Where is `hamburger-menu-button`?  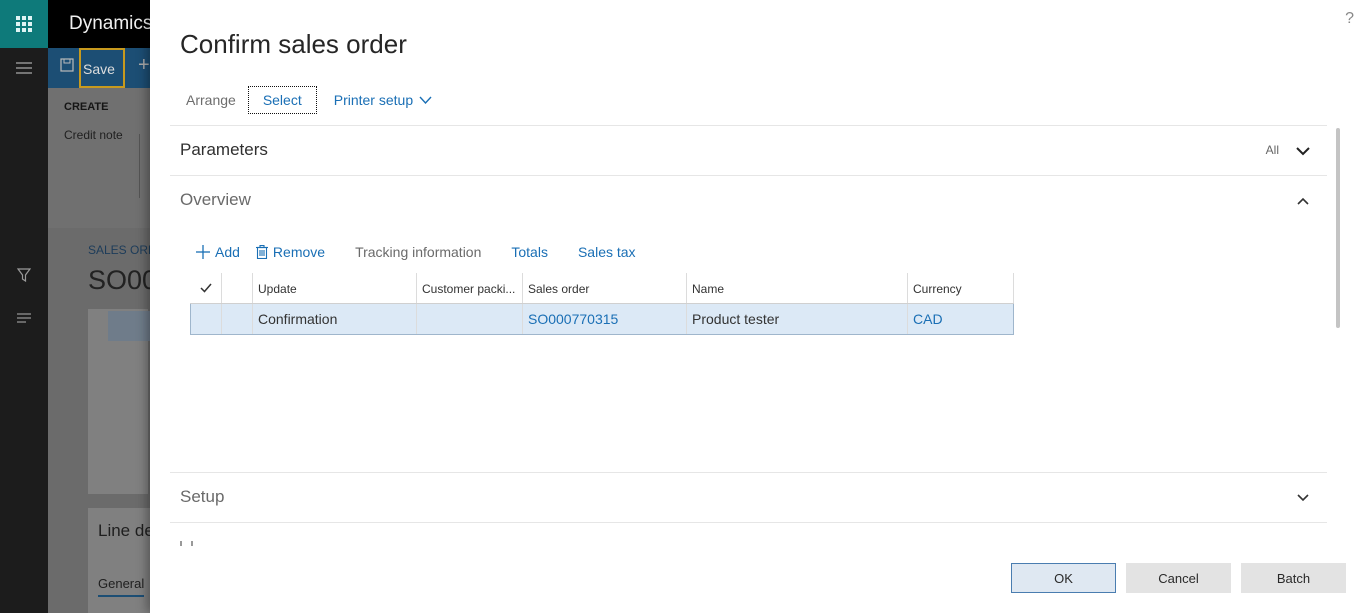 hamburger-menu-button is located at coordinates (24, 68).